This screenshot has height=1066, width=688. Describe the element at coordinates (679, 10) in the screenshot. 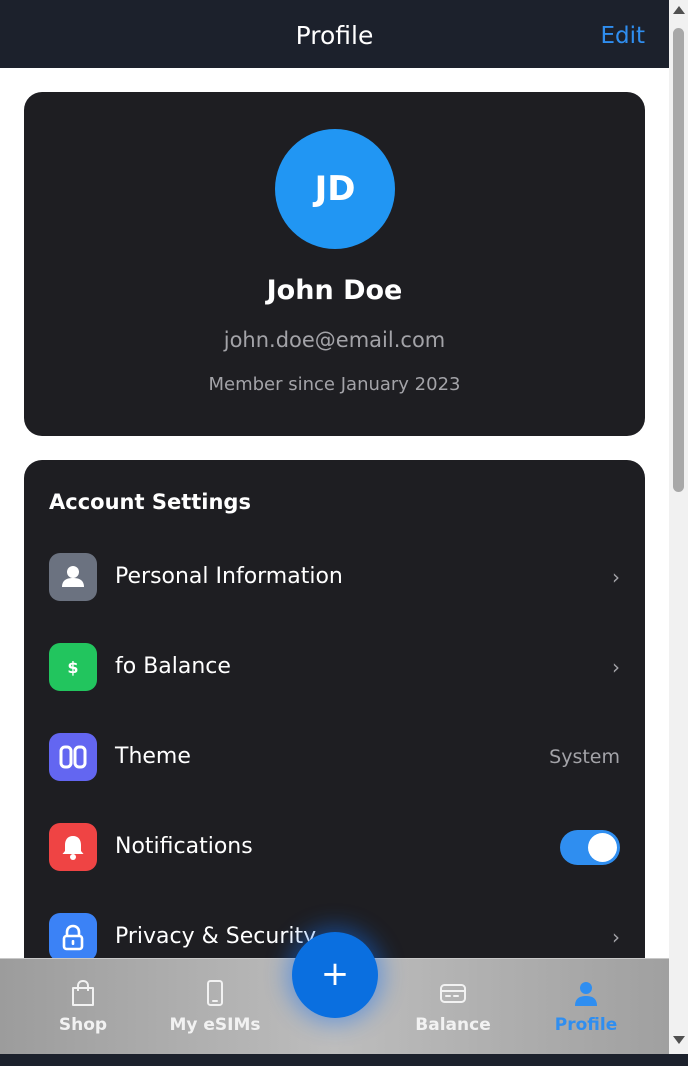

I see `scroll-up-icon` at that location.